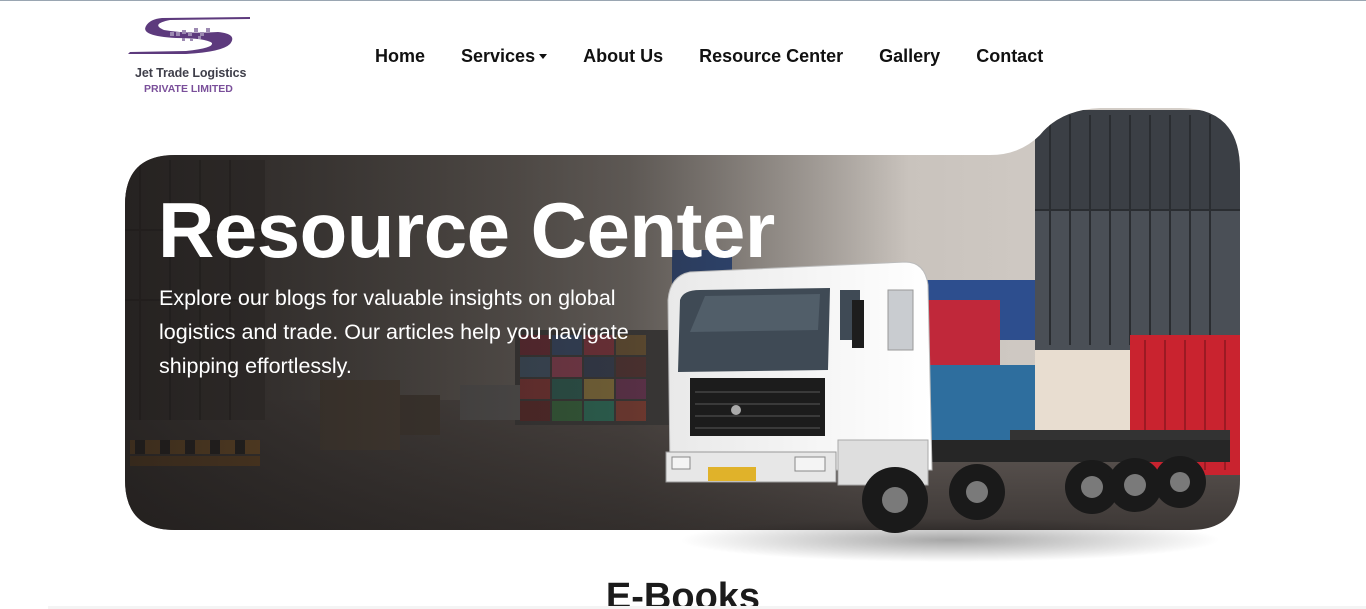 The height and width of the screenshot is (609, 1366). Describe the element at coordinates (543, 56) in the screenshot. I see `caret-down-icon` at that location.